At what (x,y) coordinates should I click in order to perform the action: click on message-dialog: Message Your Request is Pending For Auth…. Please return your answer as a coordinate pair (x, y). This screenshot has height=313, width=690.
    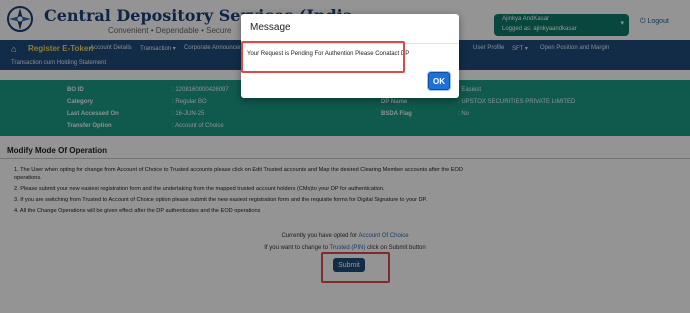
    Looking at the image, I should click on (350, 56).